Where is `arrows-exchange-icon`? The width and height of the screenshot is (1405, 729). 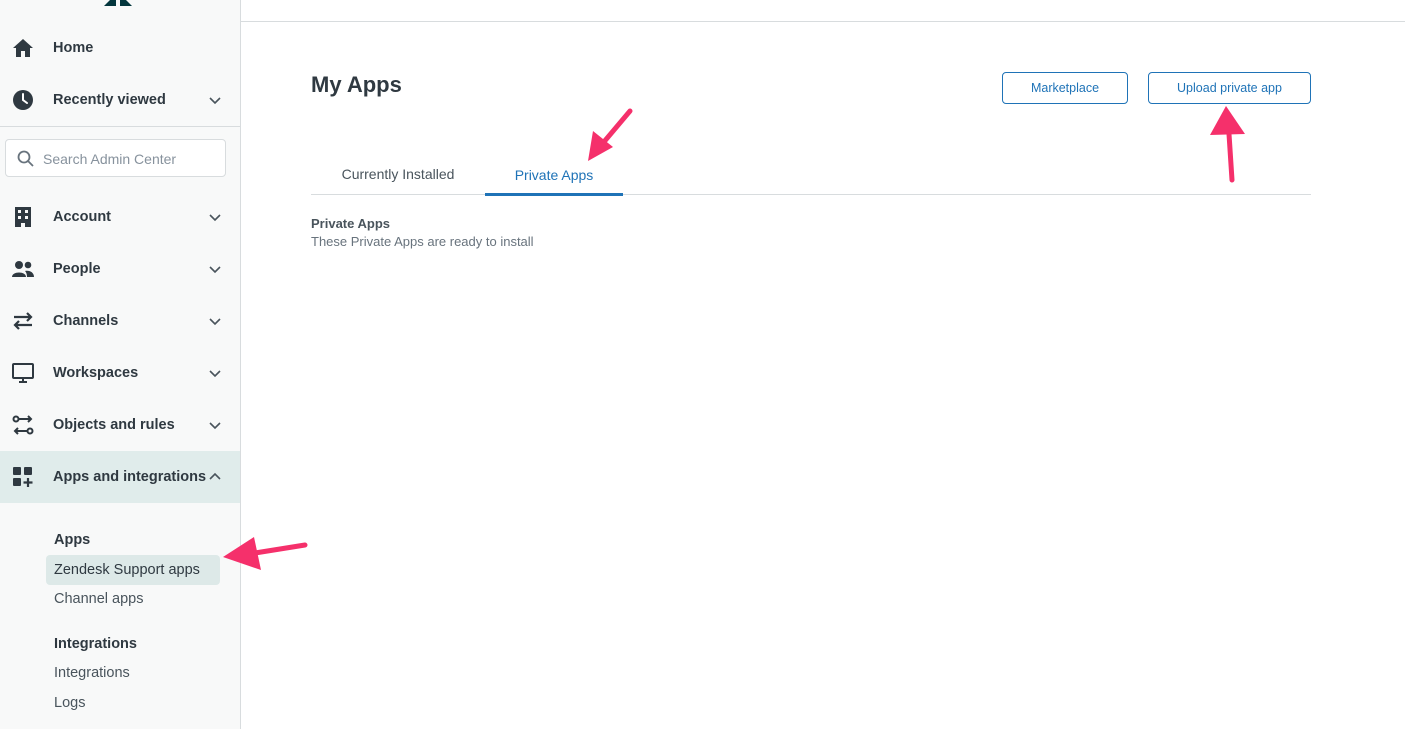
arrows-exchange-icon is located at coordinates (23, 321).